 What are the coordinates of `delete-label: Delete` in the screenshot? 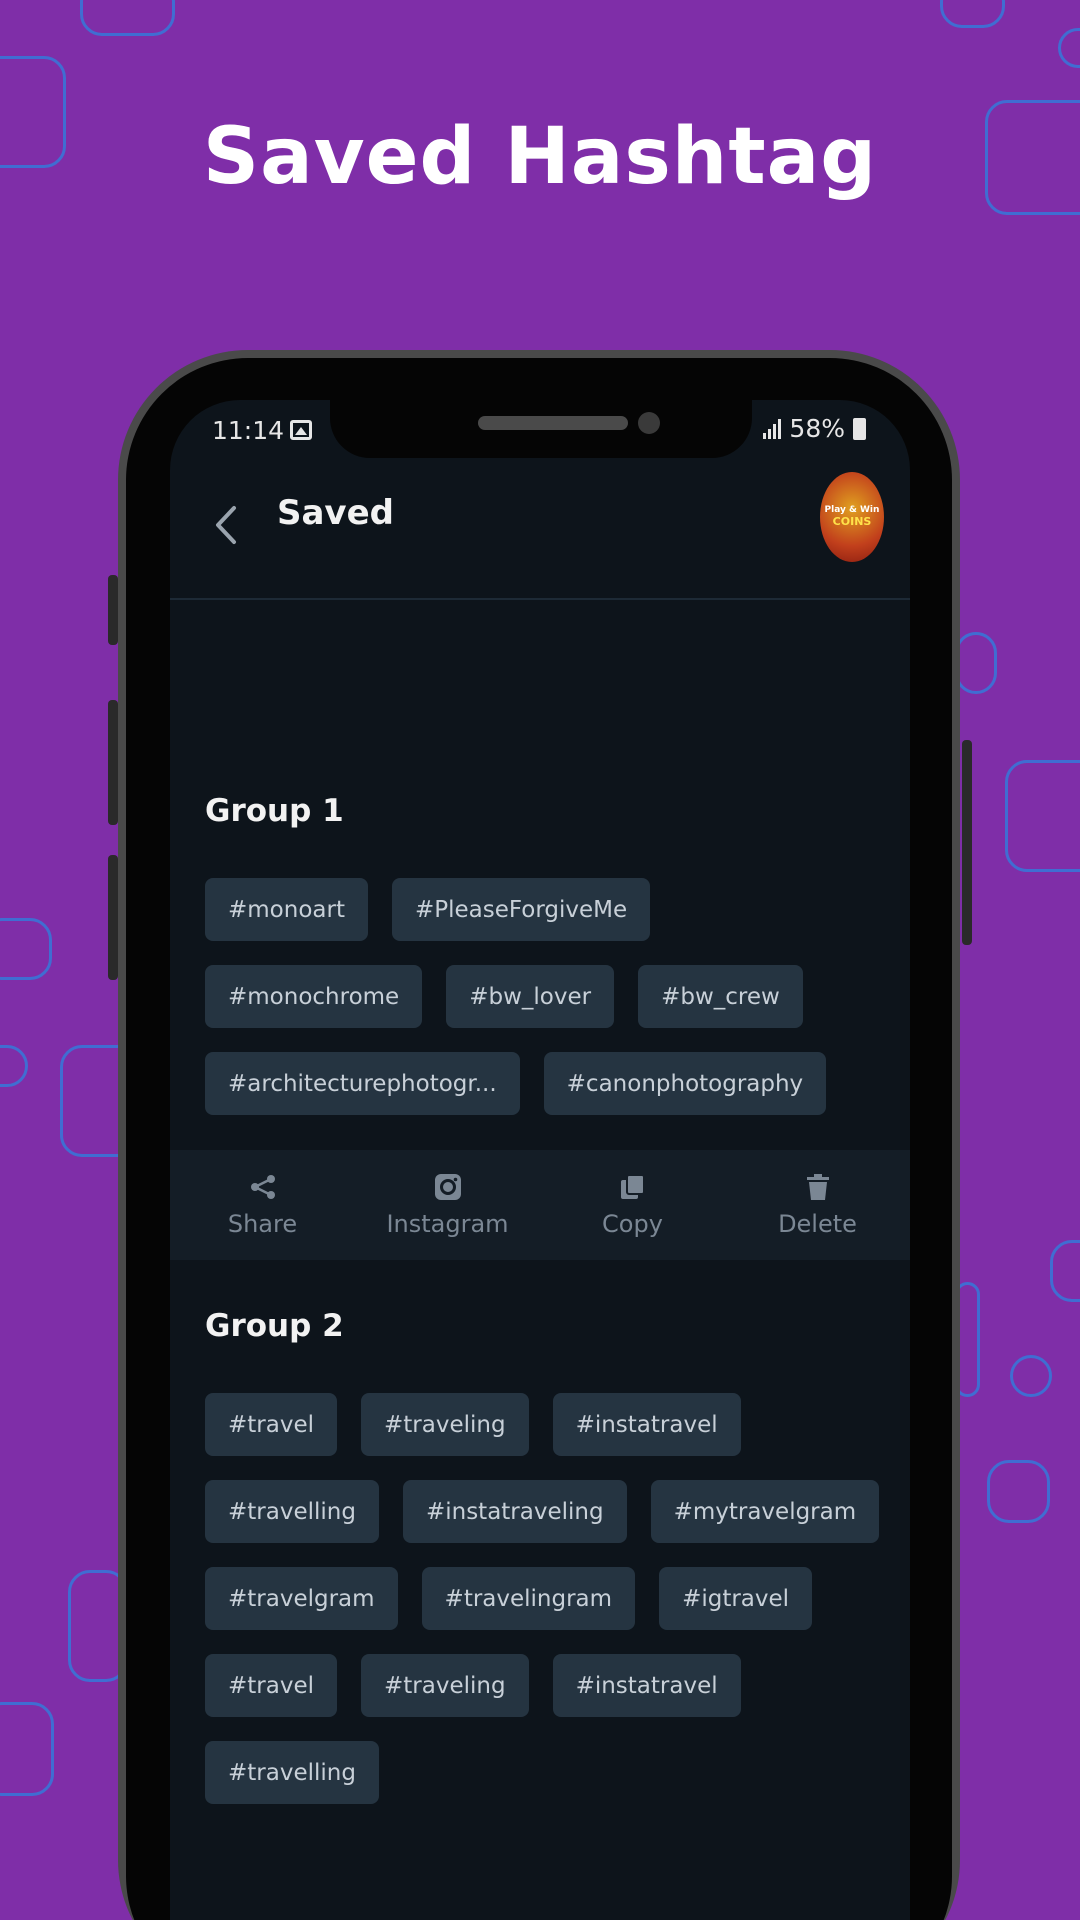 It's located at (817, 1224).